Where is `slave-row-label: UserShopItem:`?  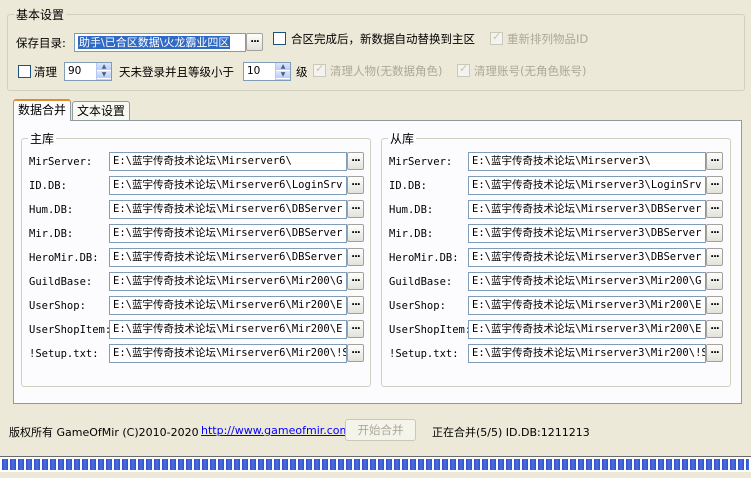 slave-row-label: UserShopItem: is located at coordinates (430, 330).